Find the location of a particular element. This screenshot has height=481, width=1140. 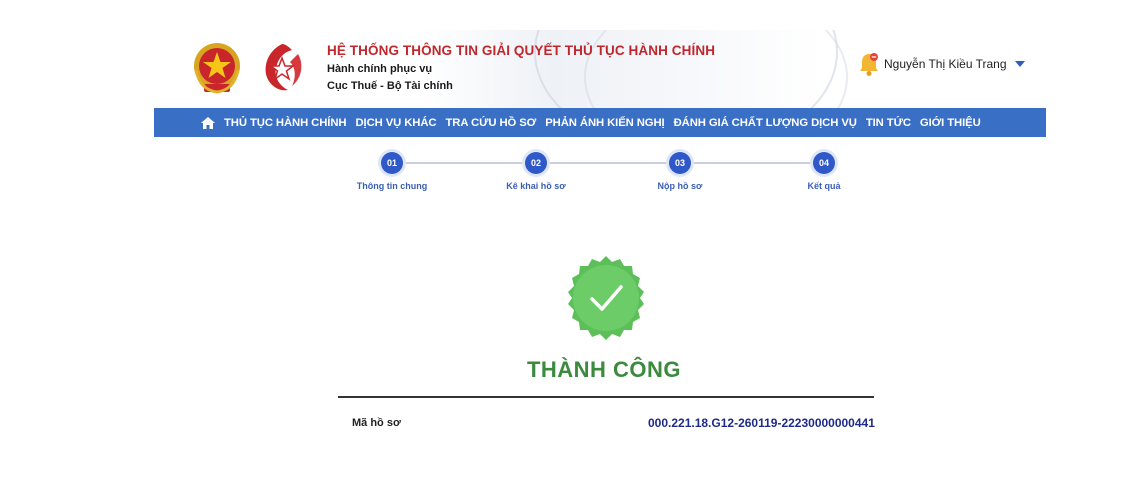

record-id-label: Mã hồ sơ is located at coordinates (376, 423).